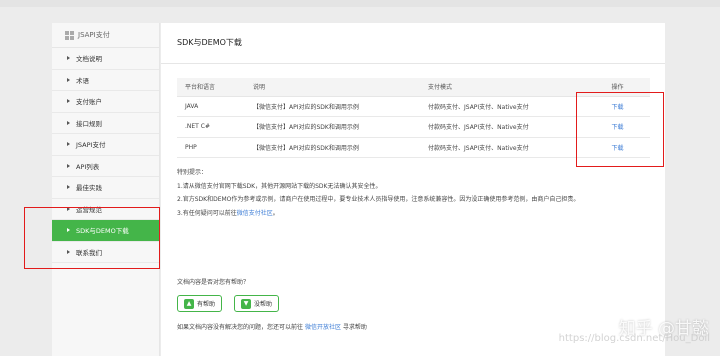 This screenshot has height=356, width=720. What do you see at coordinates (620, 129) in the screenshot?
I see `highlight-box-download` at bounding box center [620, 129].